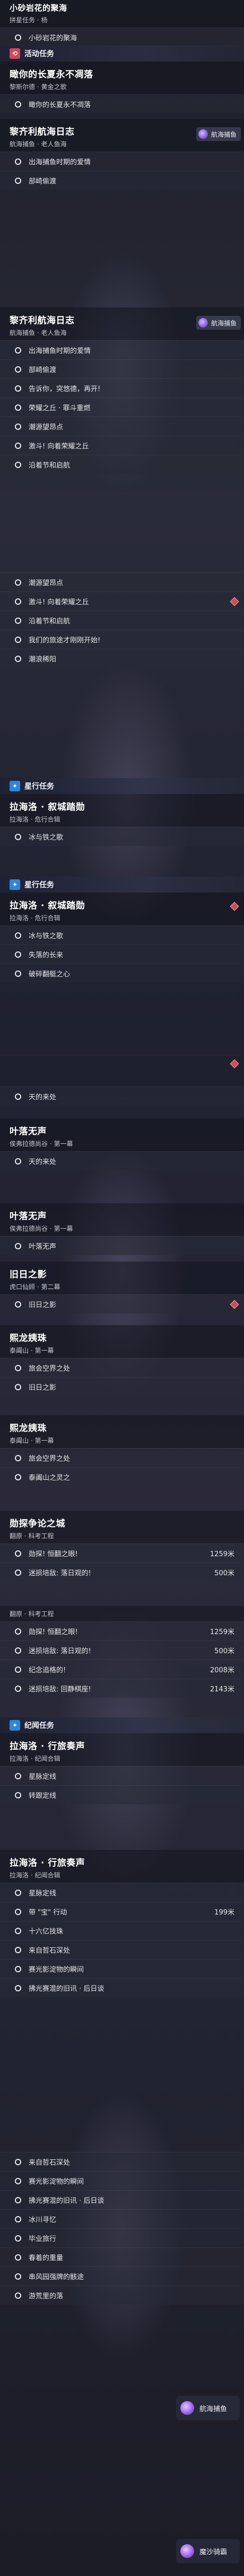 The image size is (244, 2576). What do you see at coordinates (122, 37) in the screenshot?
I see `quest-step: 小砂岩花的聚海` at bounding box center [122, 37].